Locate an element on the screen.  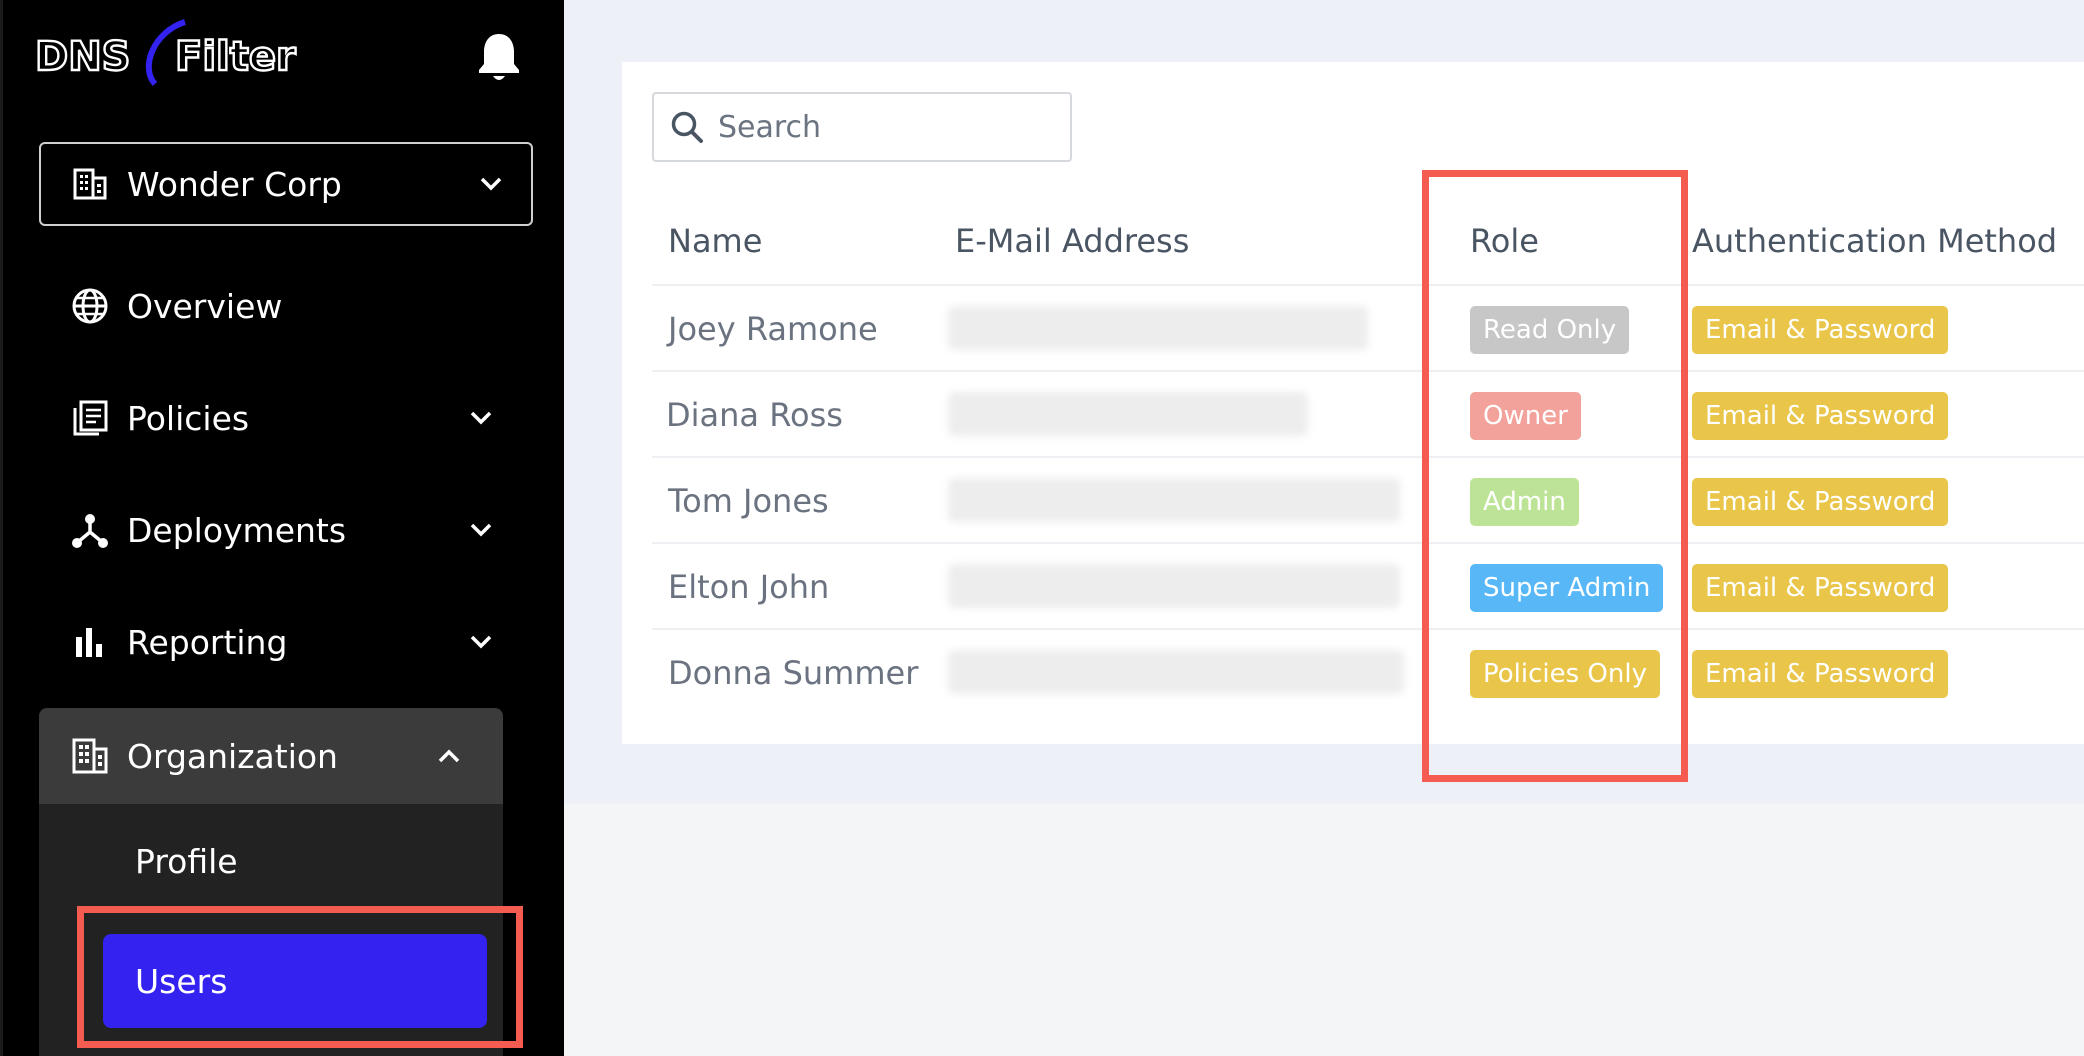
nav-reporting: Reporting is located at coordinates (271, 642).